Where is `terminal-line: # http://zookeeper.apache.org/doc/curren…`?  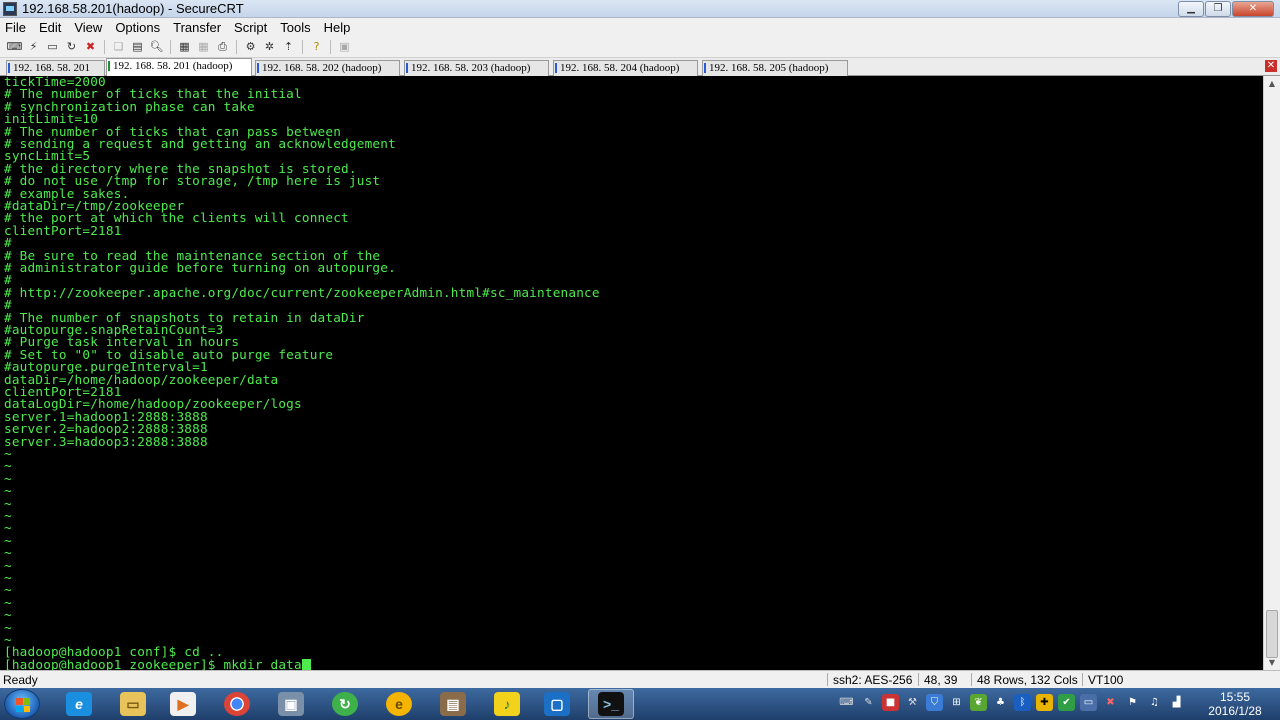 terminal-line: # http://zookeeper.apache.org/doc/curren… is located at coordinates (302, 292).